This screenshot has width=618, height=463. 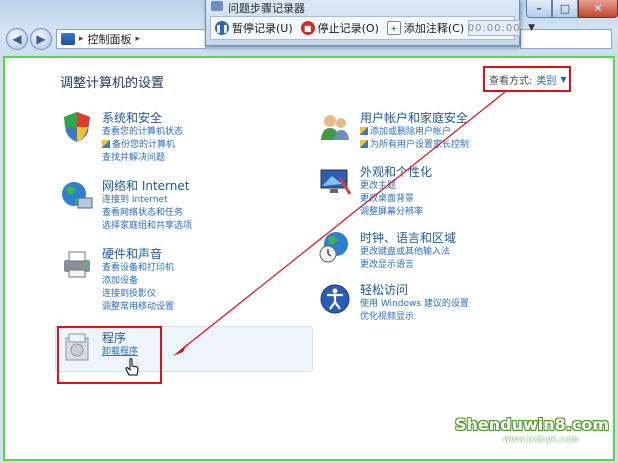 I want to click on category-link: 使用 Windows 建议的设置, so click(x=470, y=304).